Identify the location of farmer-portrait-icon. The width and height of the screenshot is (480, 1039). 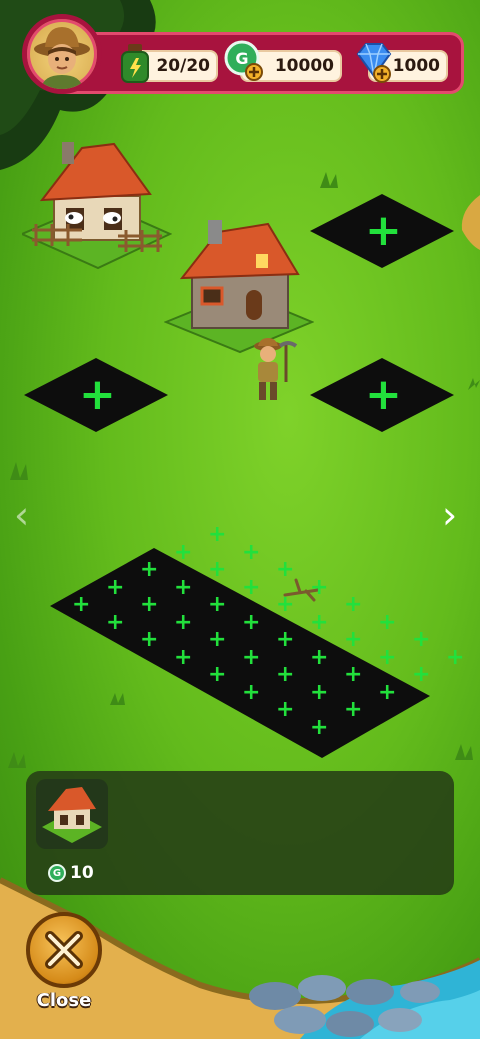
(62, 58).